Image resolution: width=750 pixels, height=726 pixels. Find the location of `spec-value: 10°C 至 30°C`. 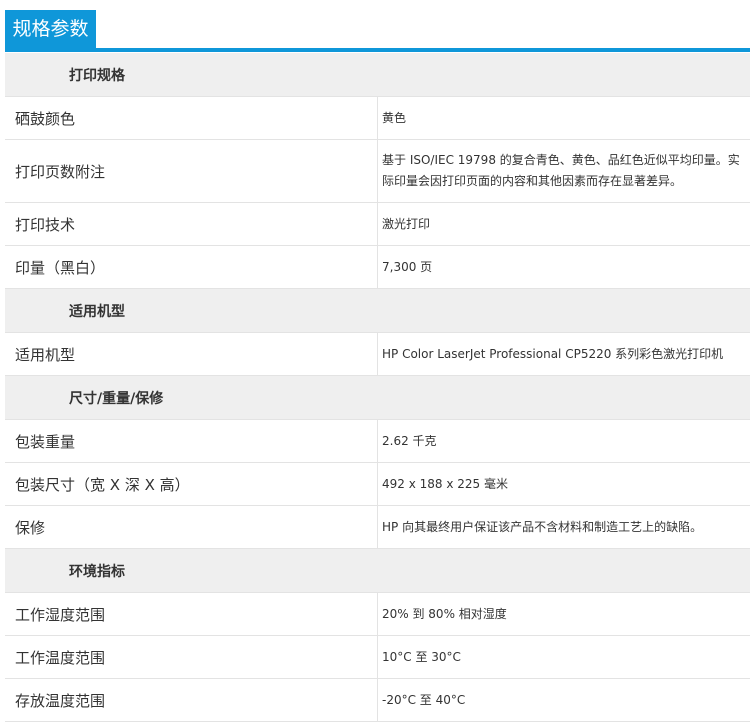

spec-value: 10°C 至 30°C is located at coordinates (563, 657).